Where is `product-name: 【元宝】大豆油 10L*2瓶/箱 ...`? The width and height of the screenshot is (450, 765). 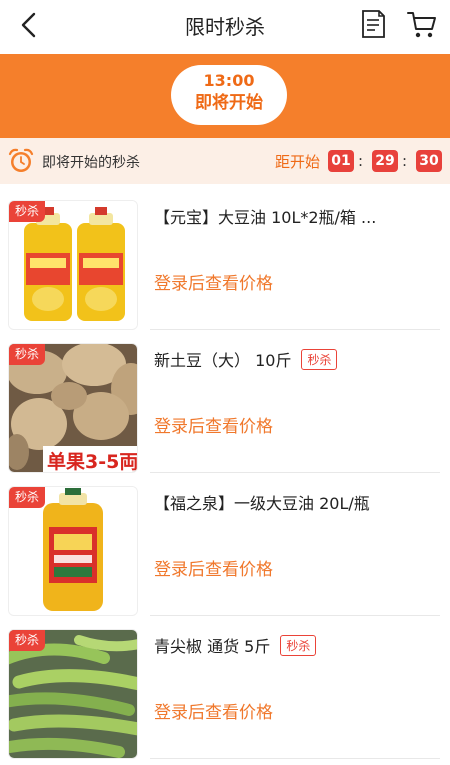
product-name: 【元宝】大豆油 10L*2瓶/箱 ... is located at coordinates (265, 216).